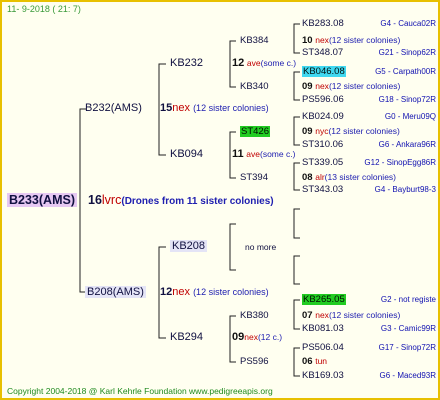 This screenshot has width=440, height=400. Describe the element at coordinates (307, 361) in the screenshot. I see `ps596-gen: 06` at that location.